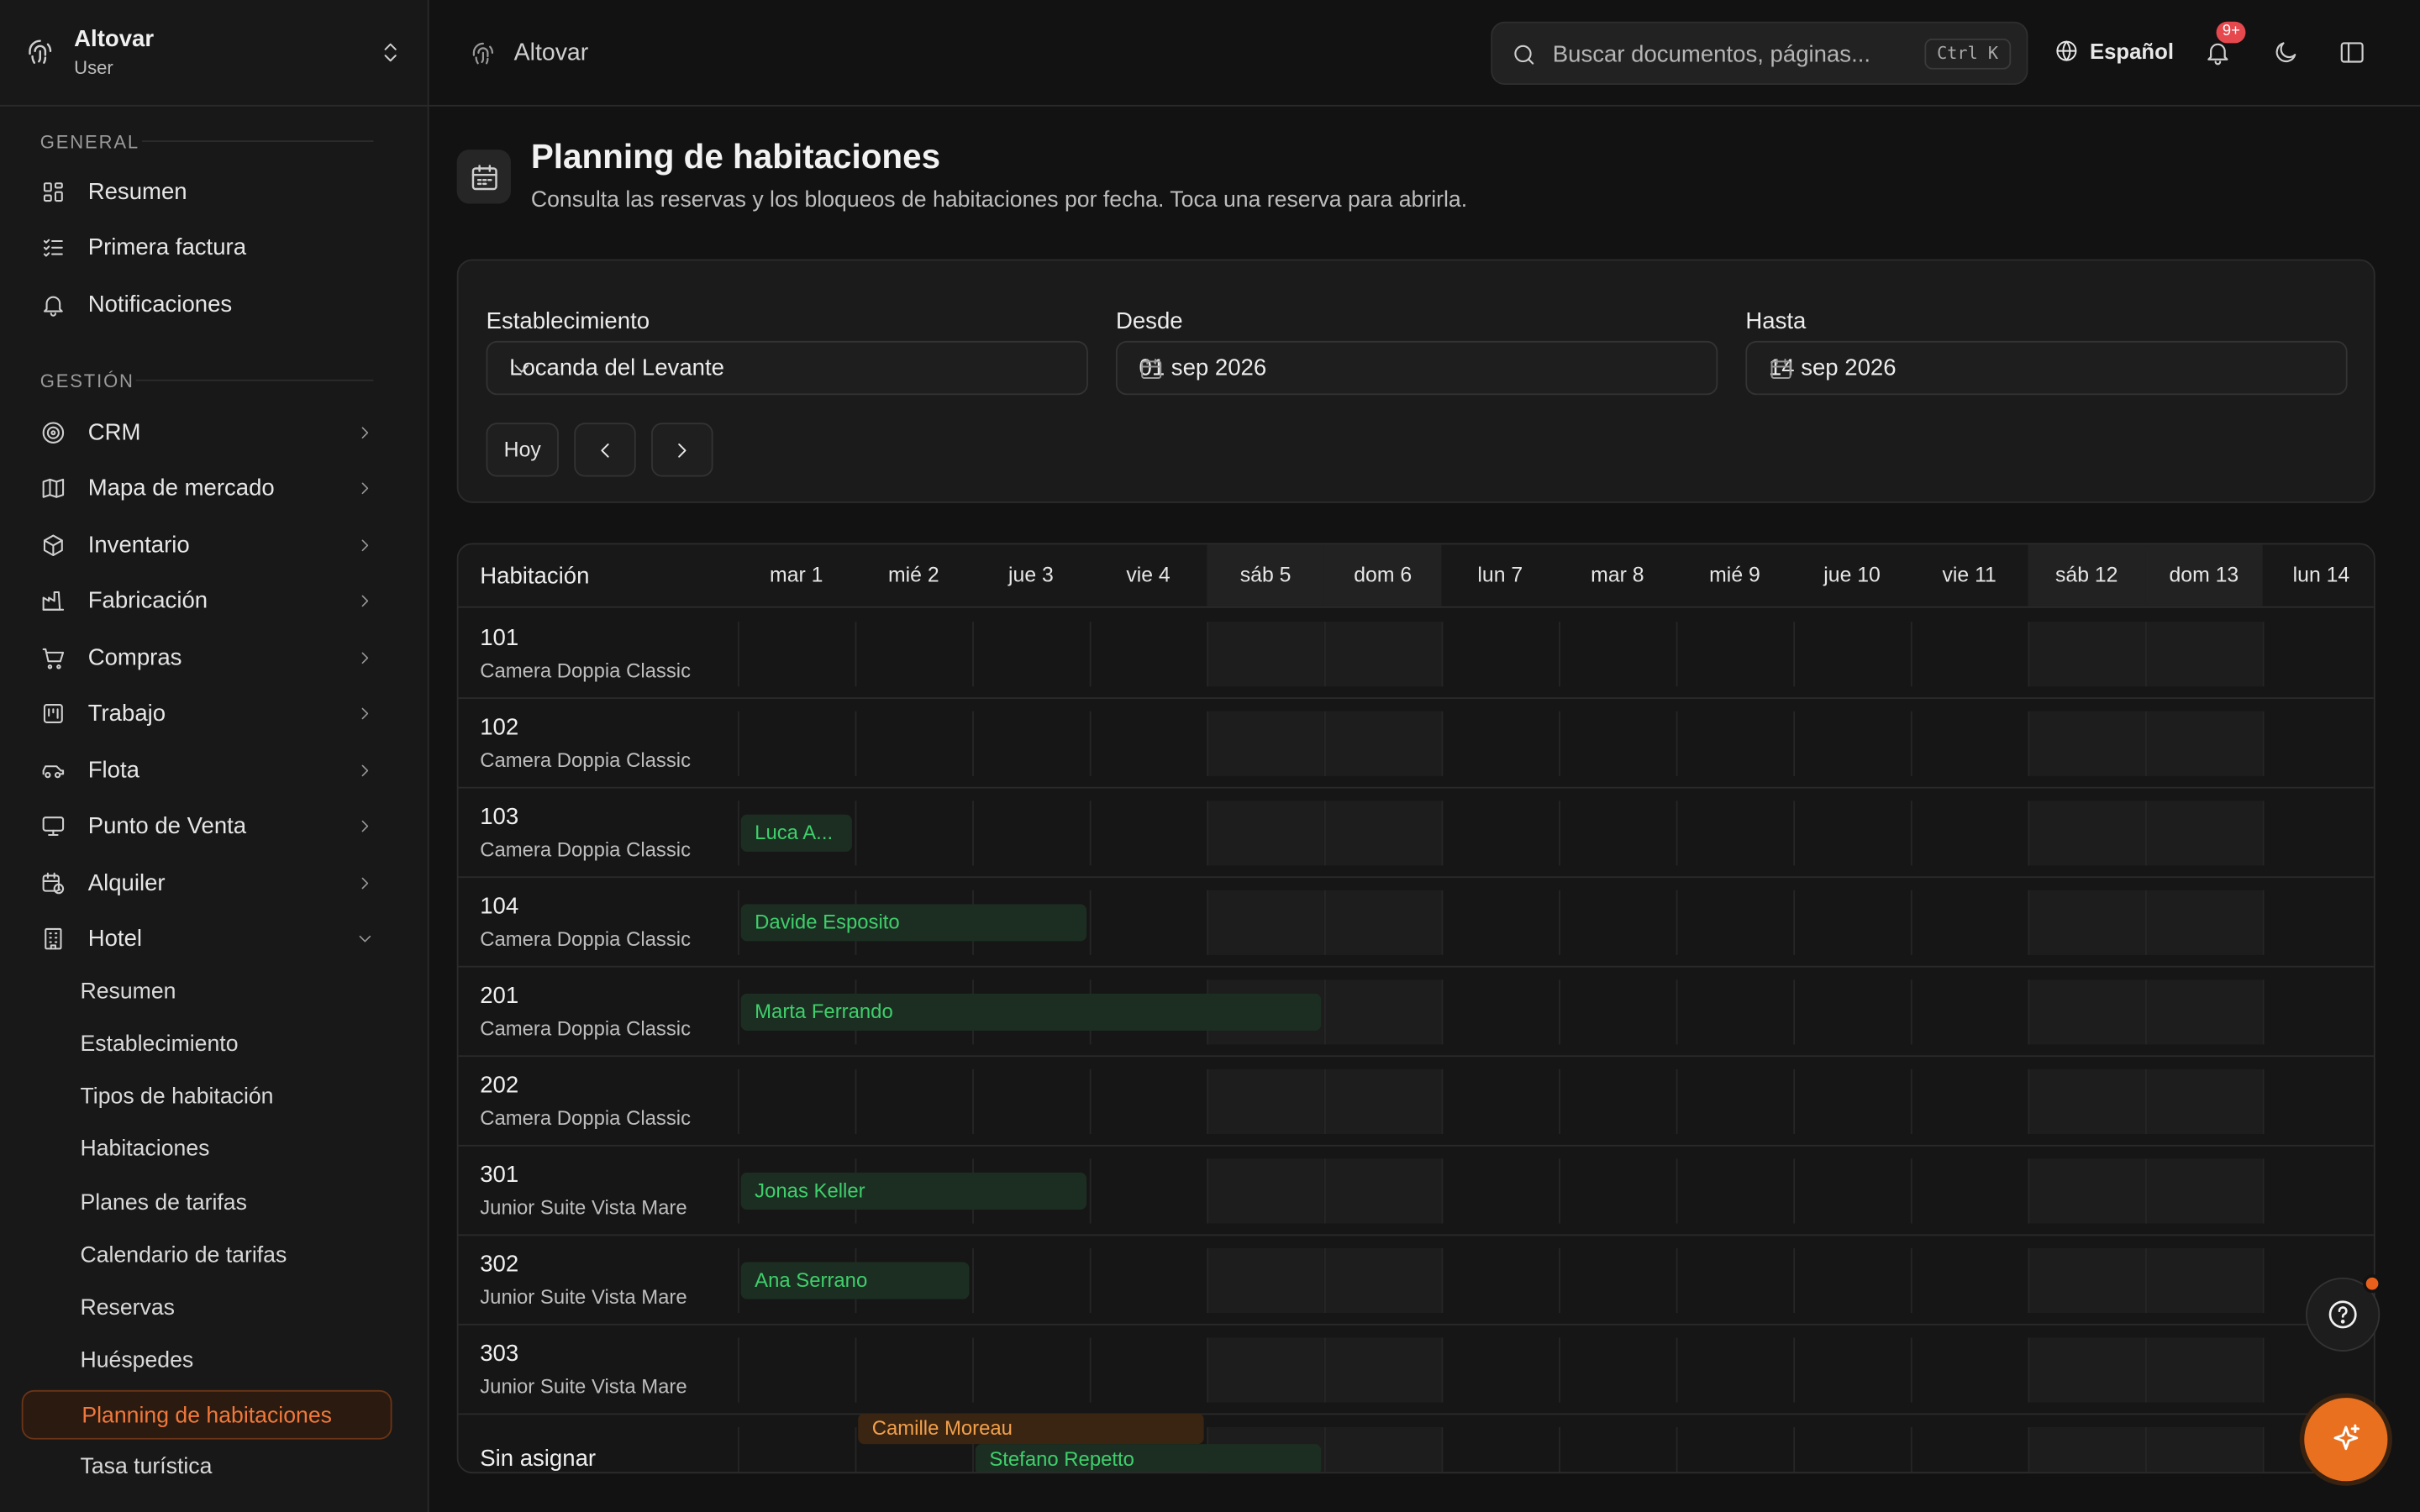 This screenshot has height=1512, width=2420. Describe the element at coordinates (1416, 368) in the screenshot. I see `from-date-field: 01 sep 2026` at that location.